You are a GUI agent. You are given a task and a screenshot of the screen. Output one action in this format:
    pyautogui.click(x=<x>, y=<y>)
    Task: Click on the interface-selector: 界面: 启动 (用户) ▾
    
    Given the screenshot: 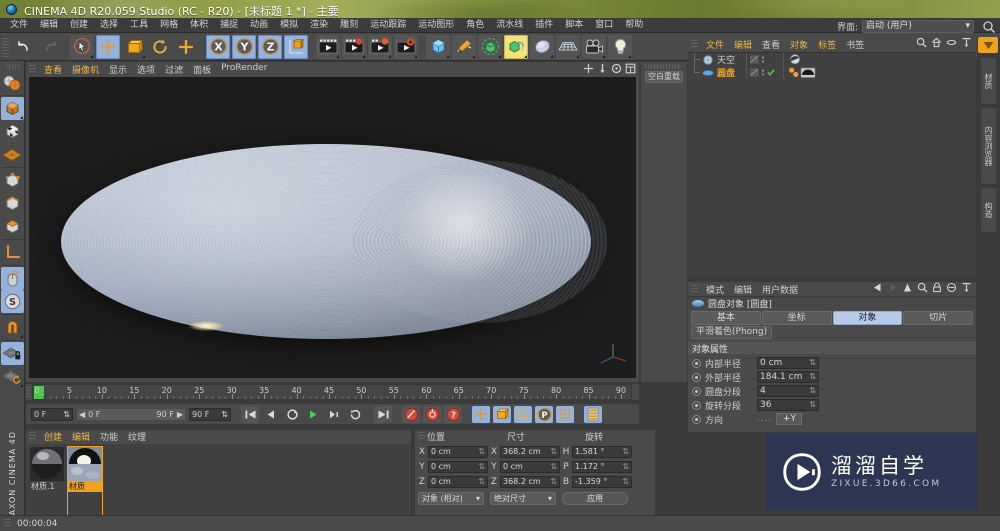 What is the action you would take?
    pyautogui.click(x=905, y=26)
    